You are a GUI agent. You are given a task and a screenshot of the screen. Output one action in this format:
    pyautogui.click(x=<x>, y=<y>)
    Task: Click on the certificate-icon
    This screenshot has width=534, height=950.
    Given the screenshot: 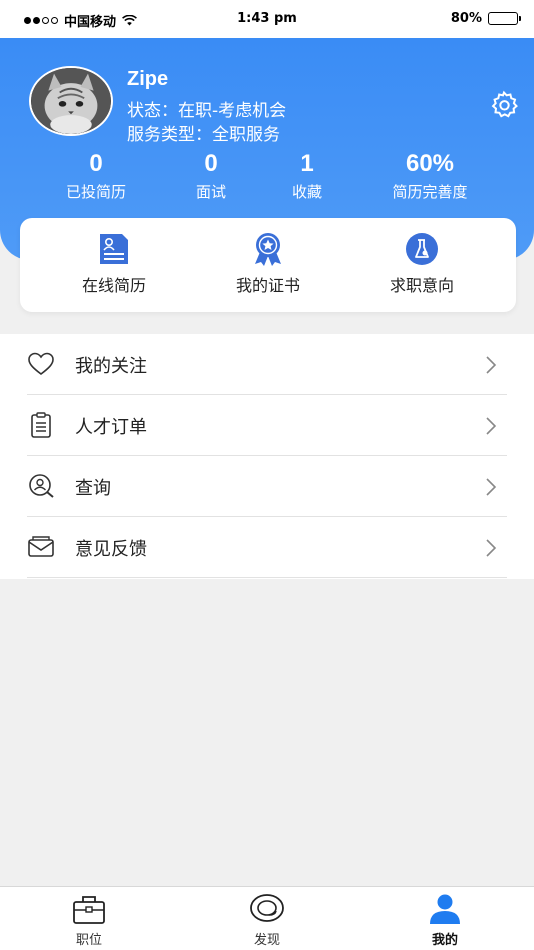 What is the action you would take?
    pyautogui.click(x=268, y=249)
    